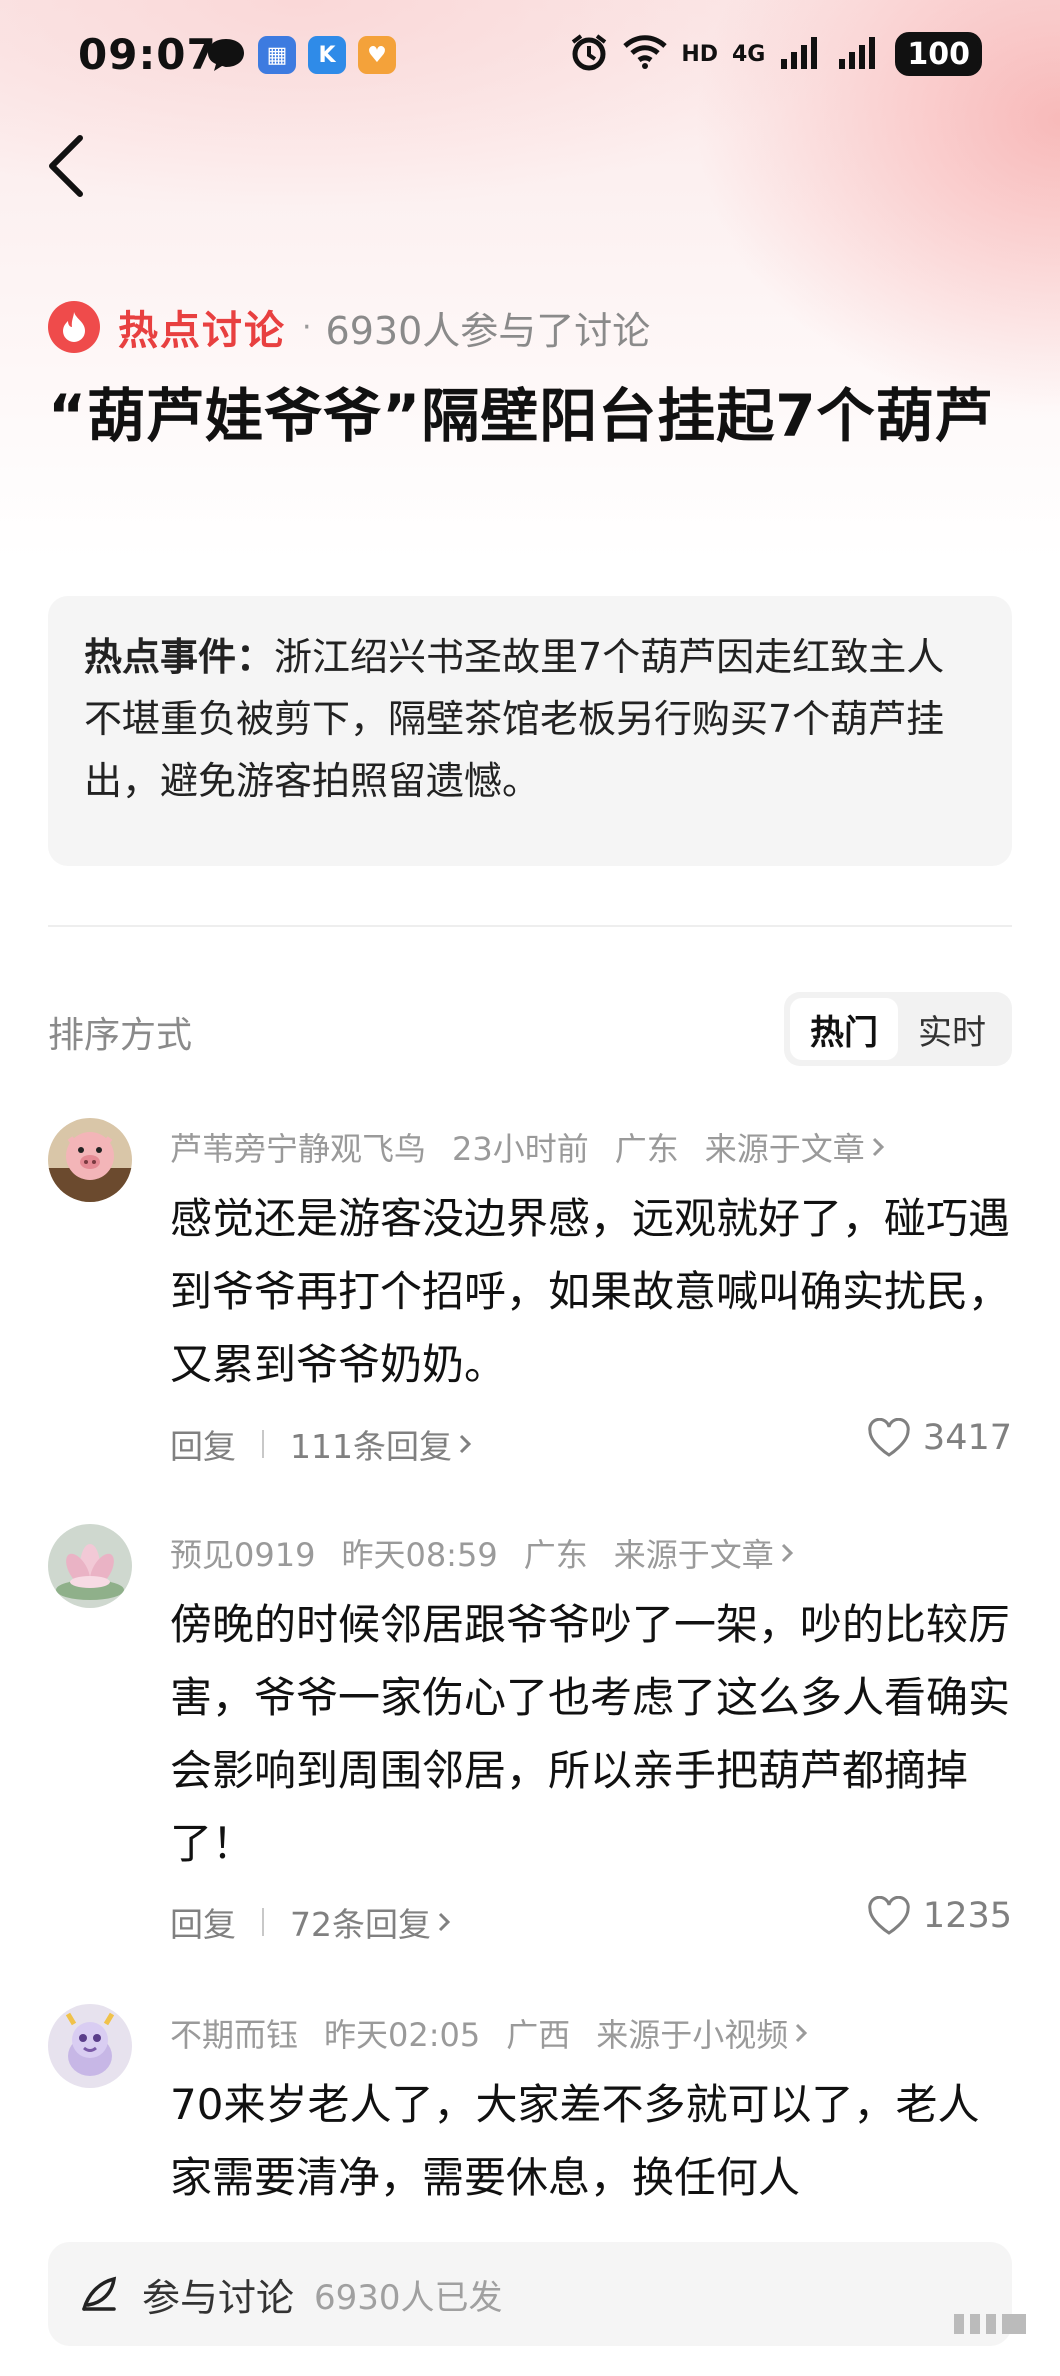 This screenshot has height=2376, width=1060. Describe the element at coordinates (938, 54) in the screenshot. I see `battery-indicator: 100` at that location.